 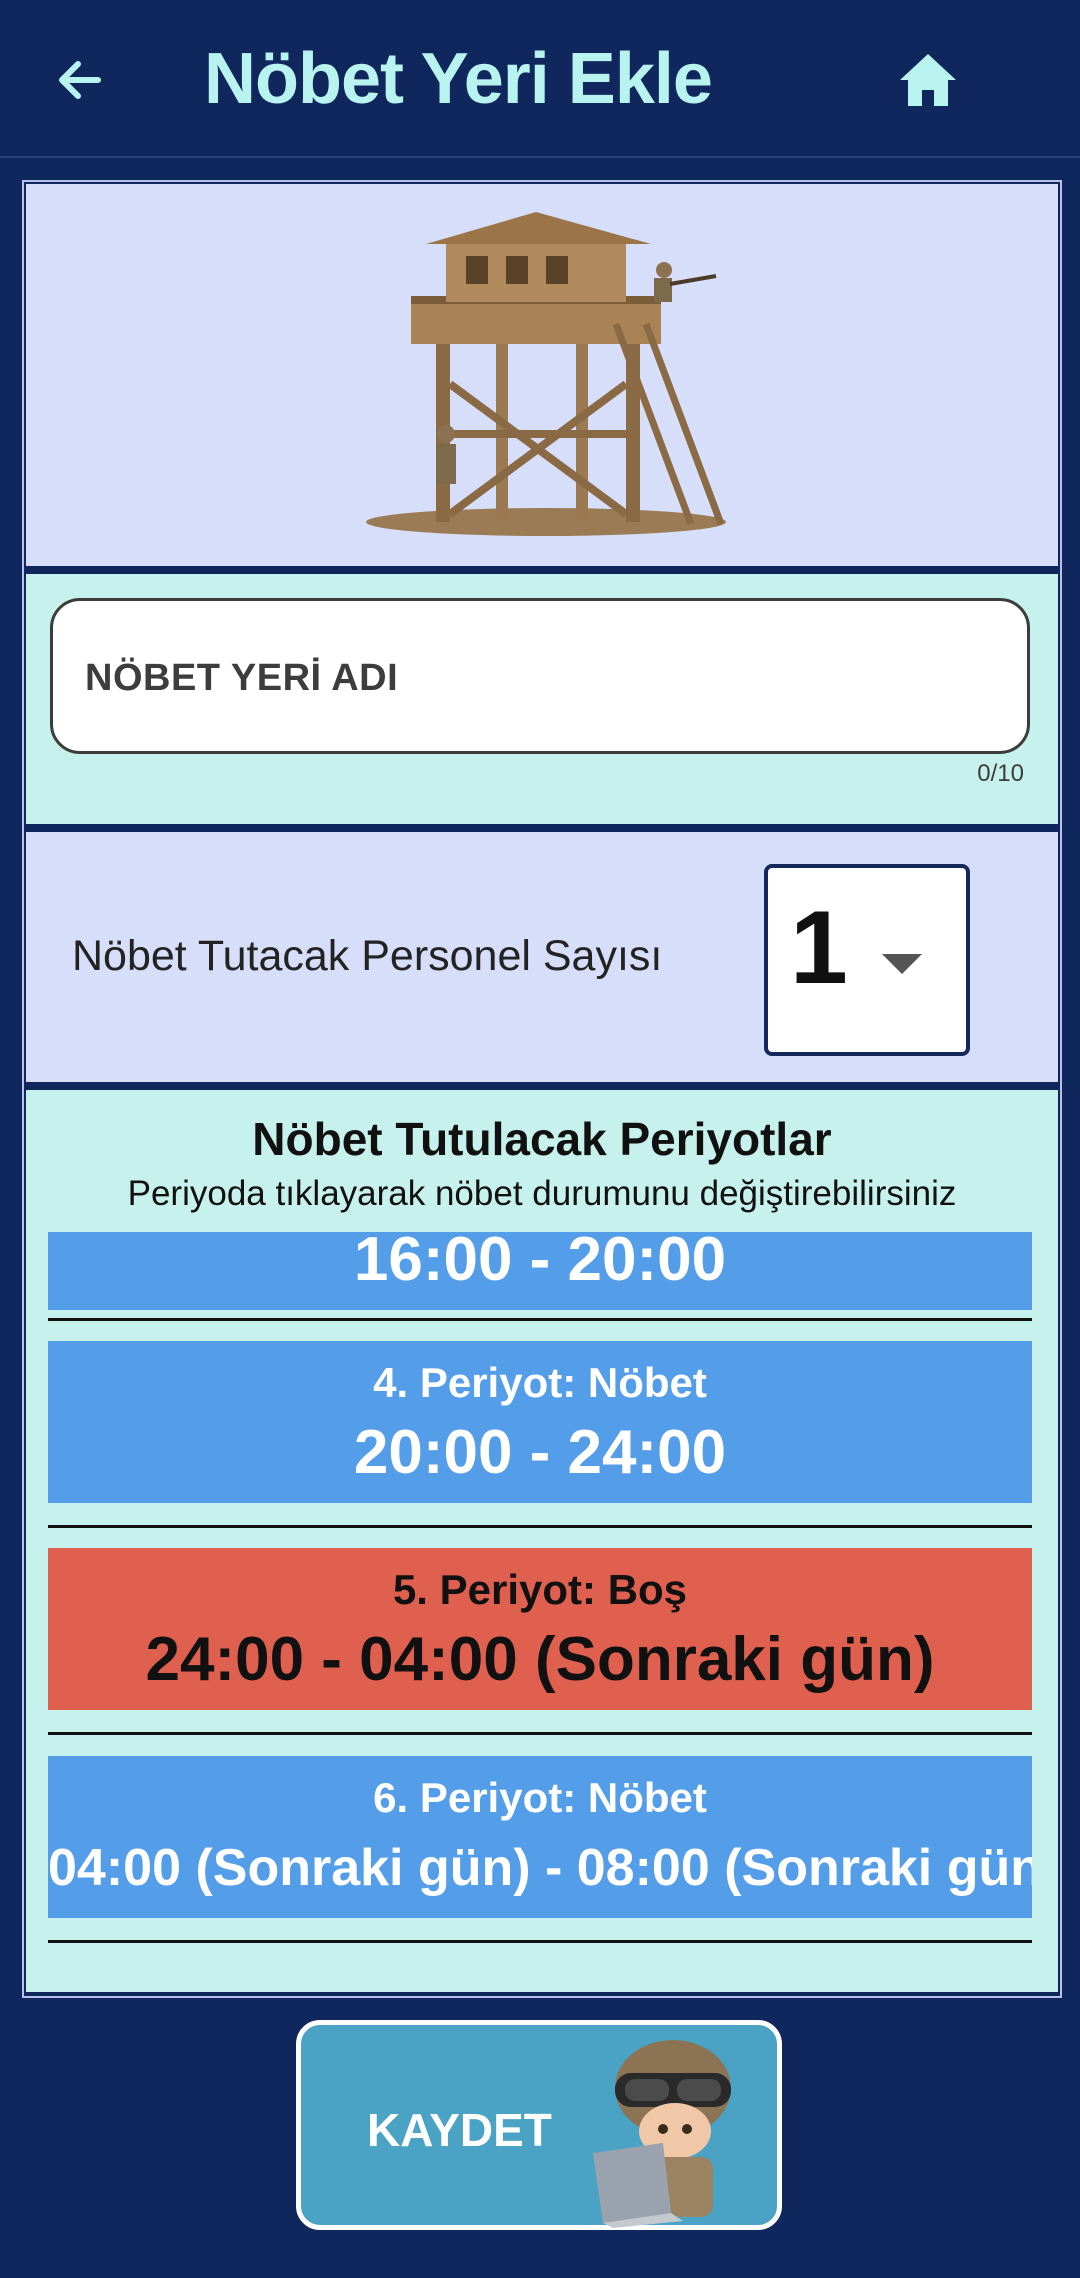 I want to click on name-card: NÖBET YERİ ADI 0/10, so click(x=542, y=699).